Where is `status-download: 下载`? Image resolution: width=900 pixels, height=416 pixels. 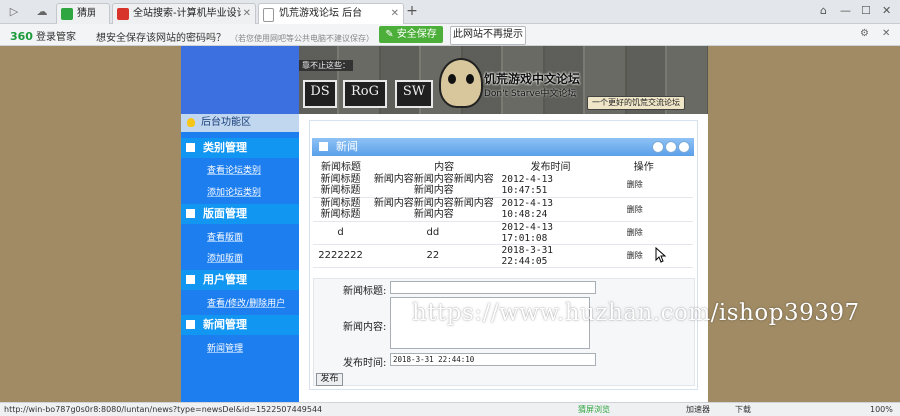 status-download: 下载 is located at coordinates (743, 409).